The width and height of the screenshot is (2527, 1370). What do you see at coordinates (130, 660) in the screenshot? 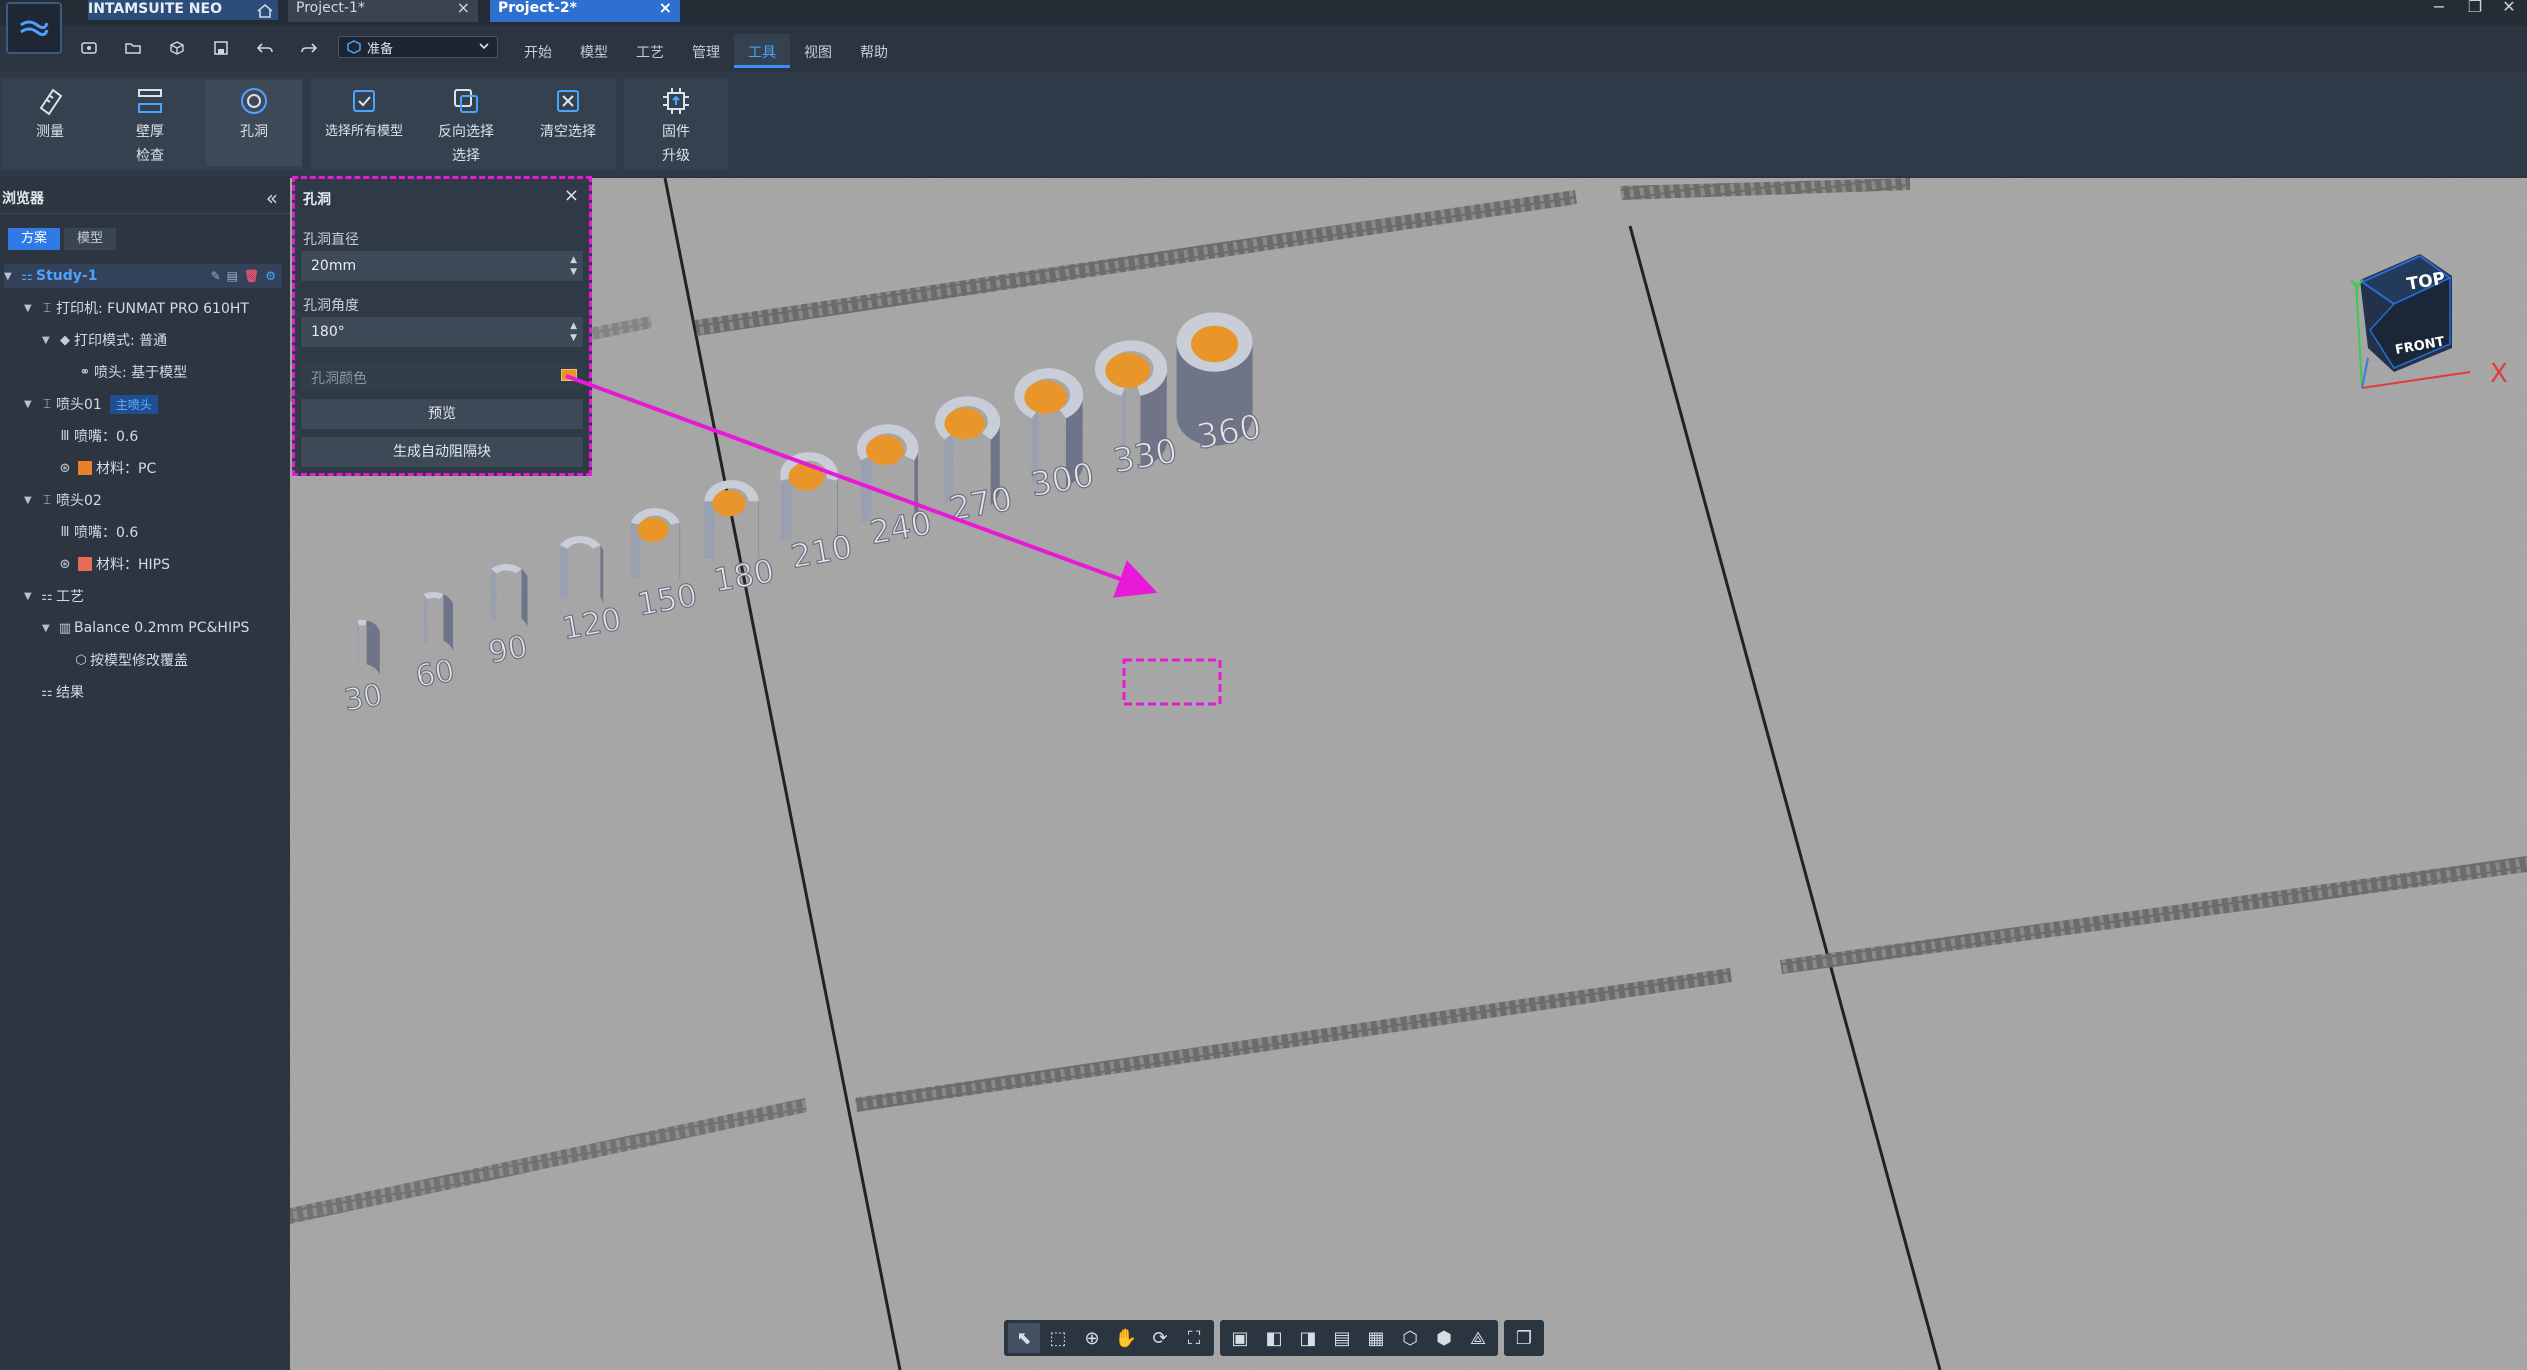
I see `tree-item-override: ⬡ 按模型修改覆盖` at bounding box center [130, 660].